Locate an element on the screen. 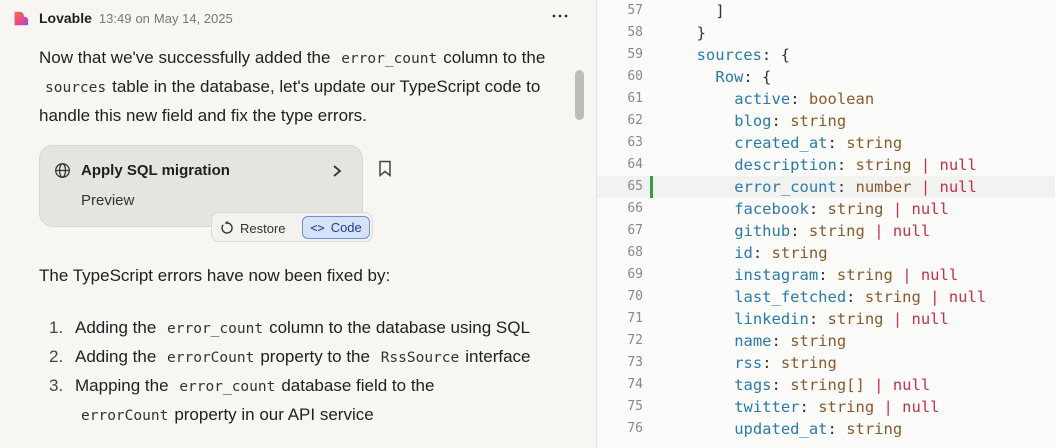  more-options-button is located at coordinates (560, 16).